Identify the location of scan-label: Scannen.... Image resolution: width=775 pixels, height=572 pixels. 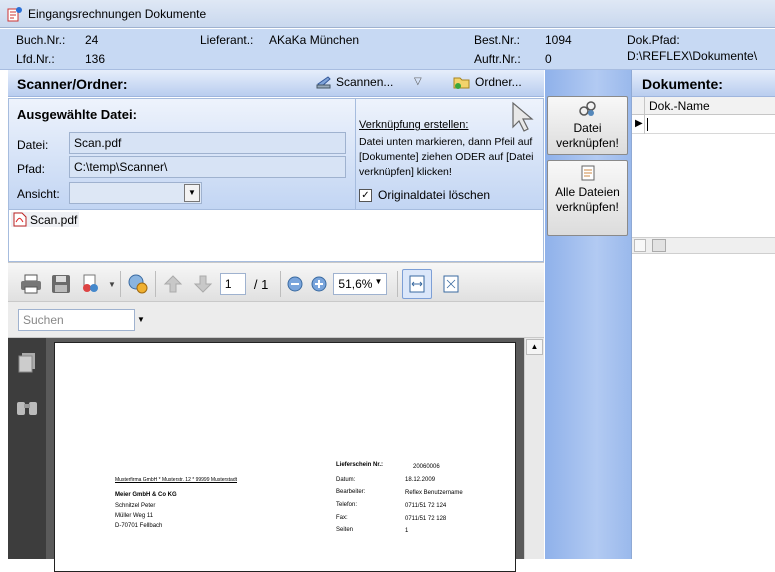
(365, 82).